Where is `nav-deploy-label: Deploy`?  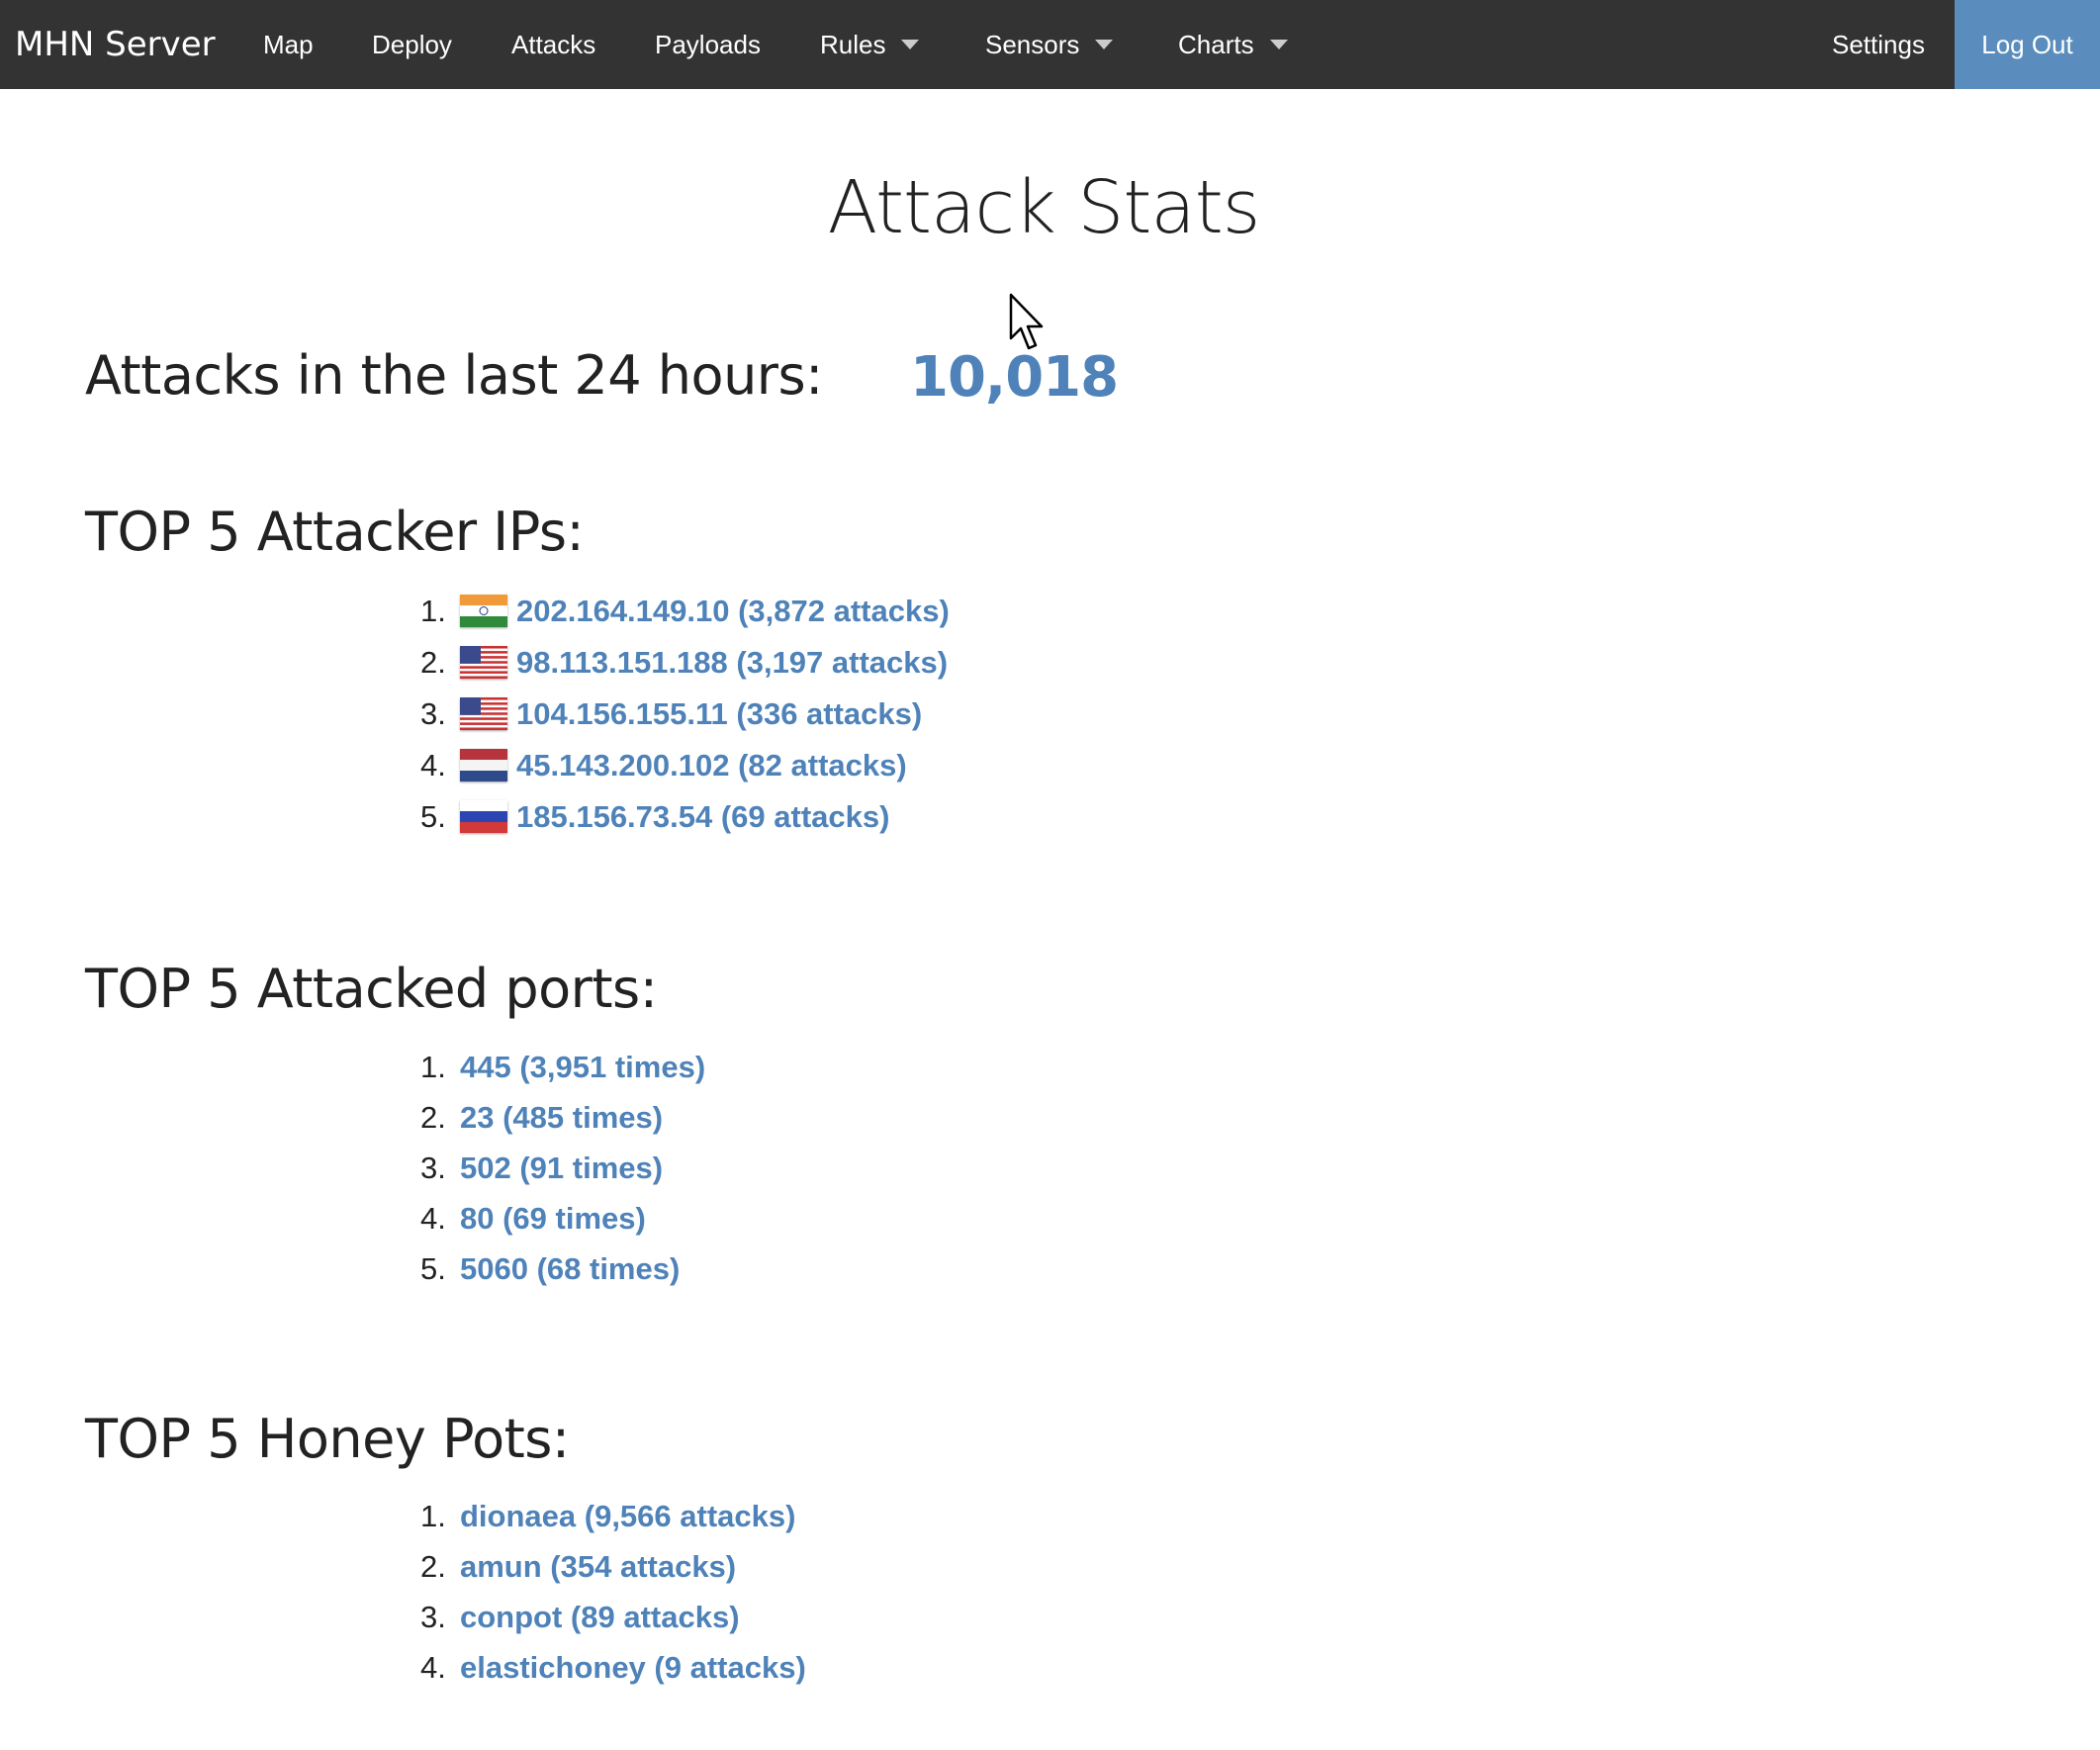 nav-deploy-label: Deploy is located at coordinates (412, 45).